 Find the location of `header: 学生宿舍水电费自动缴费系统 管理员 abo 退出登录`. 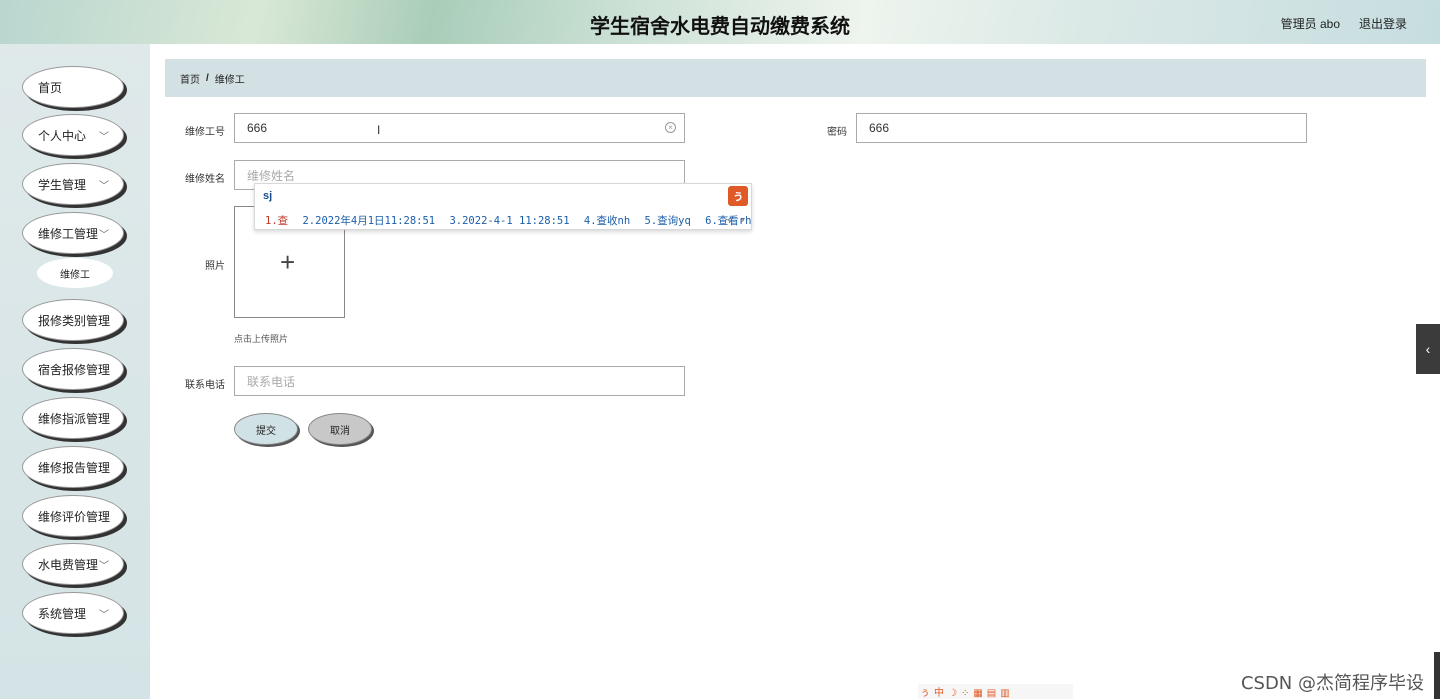

header: 学生宿舍水电费自动缴费系统 管理员 abo 退出登录 is located at coordinates (720, 22).